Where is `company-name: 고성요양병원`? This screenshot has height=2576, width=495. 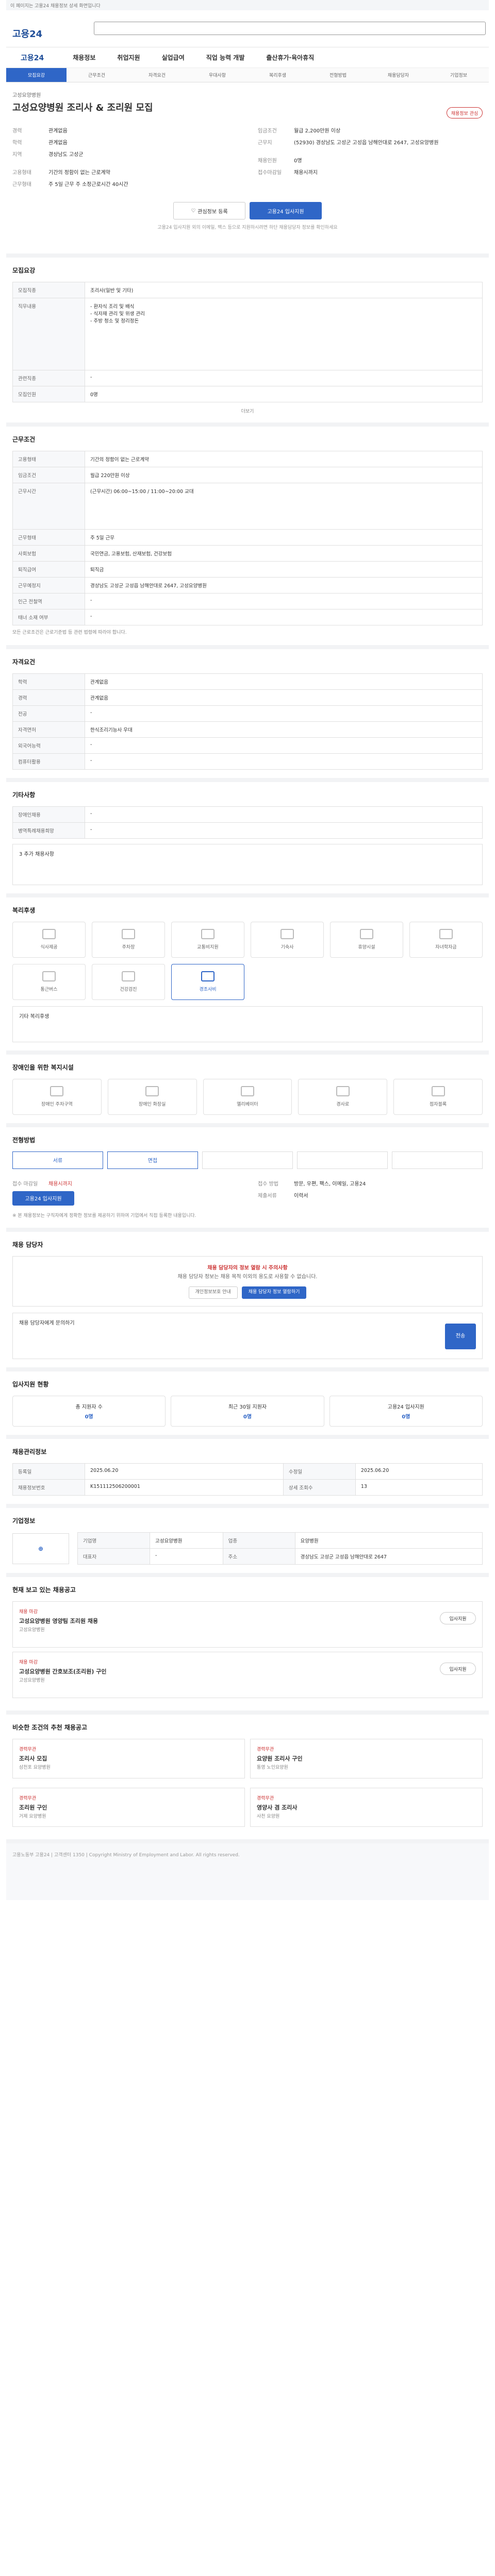 company-name: 고성요양병원 is located at coordinates (247, 95).